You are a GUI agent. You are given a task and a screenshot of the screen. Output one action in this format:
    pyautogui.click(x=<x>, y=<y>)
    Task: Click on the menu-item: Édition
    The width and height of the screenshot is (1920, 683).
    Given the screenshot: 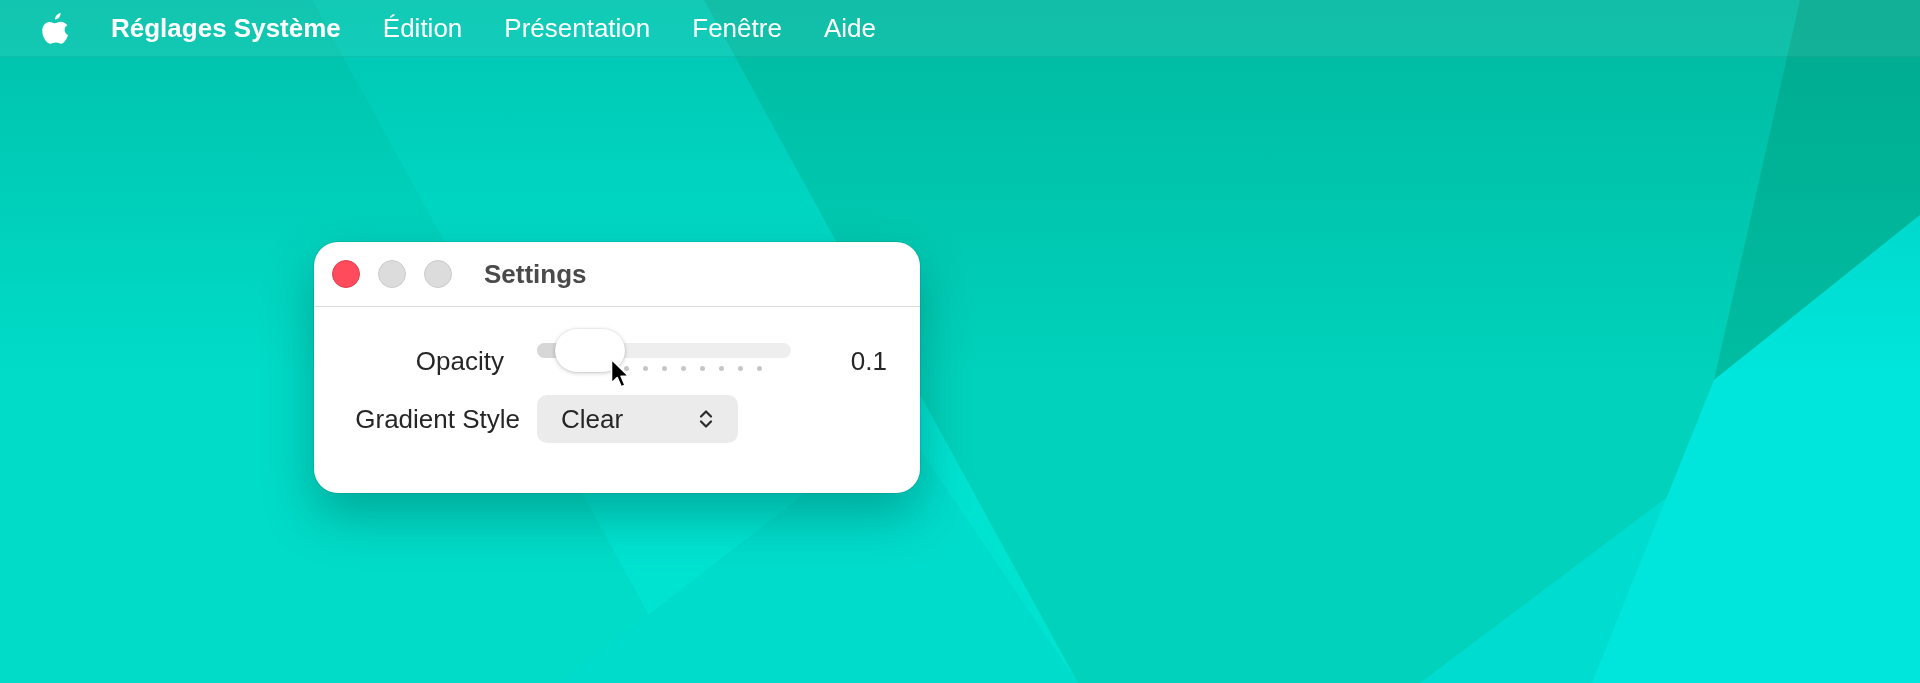 What is the action you would take?
    pyautogui.click(x=422, y=28)
    